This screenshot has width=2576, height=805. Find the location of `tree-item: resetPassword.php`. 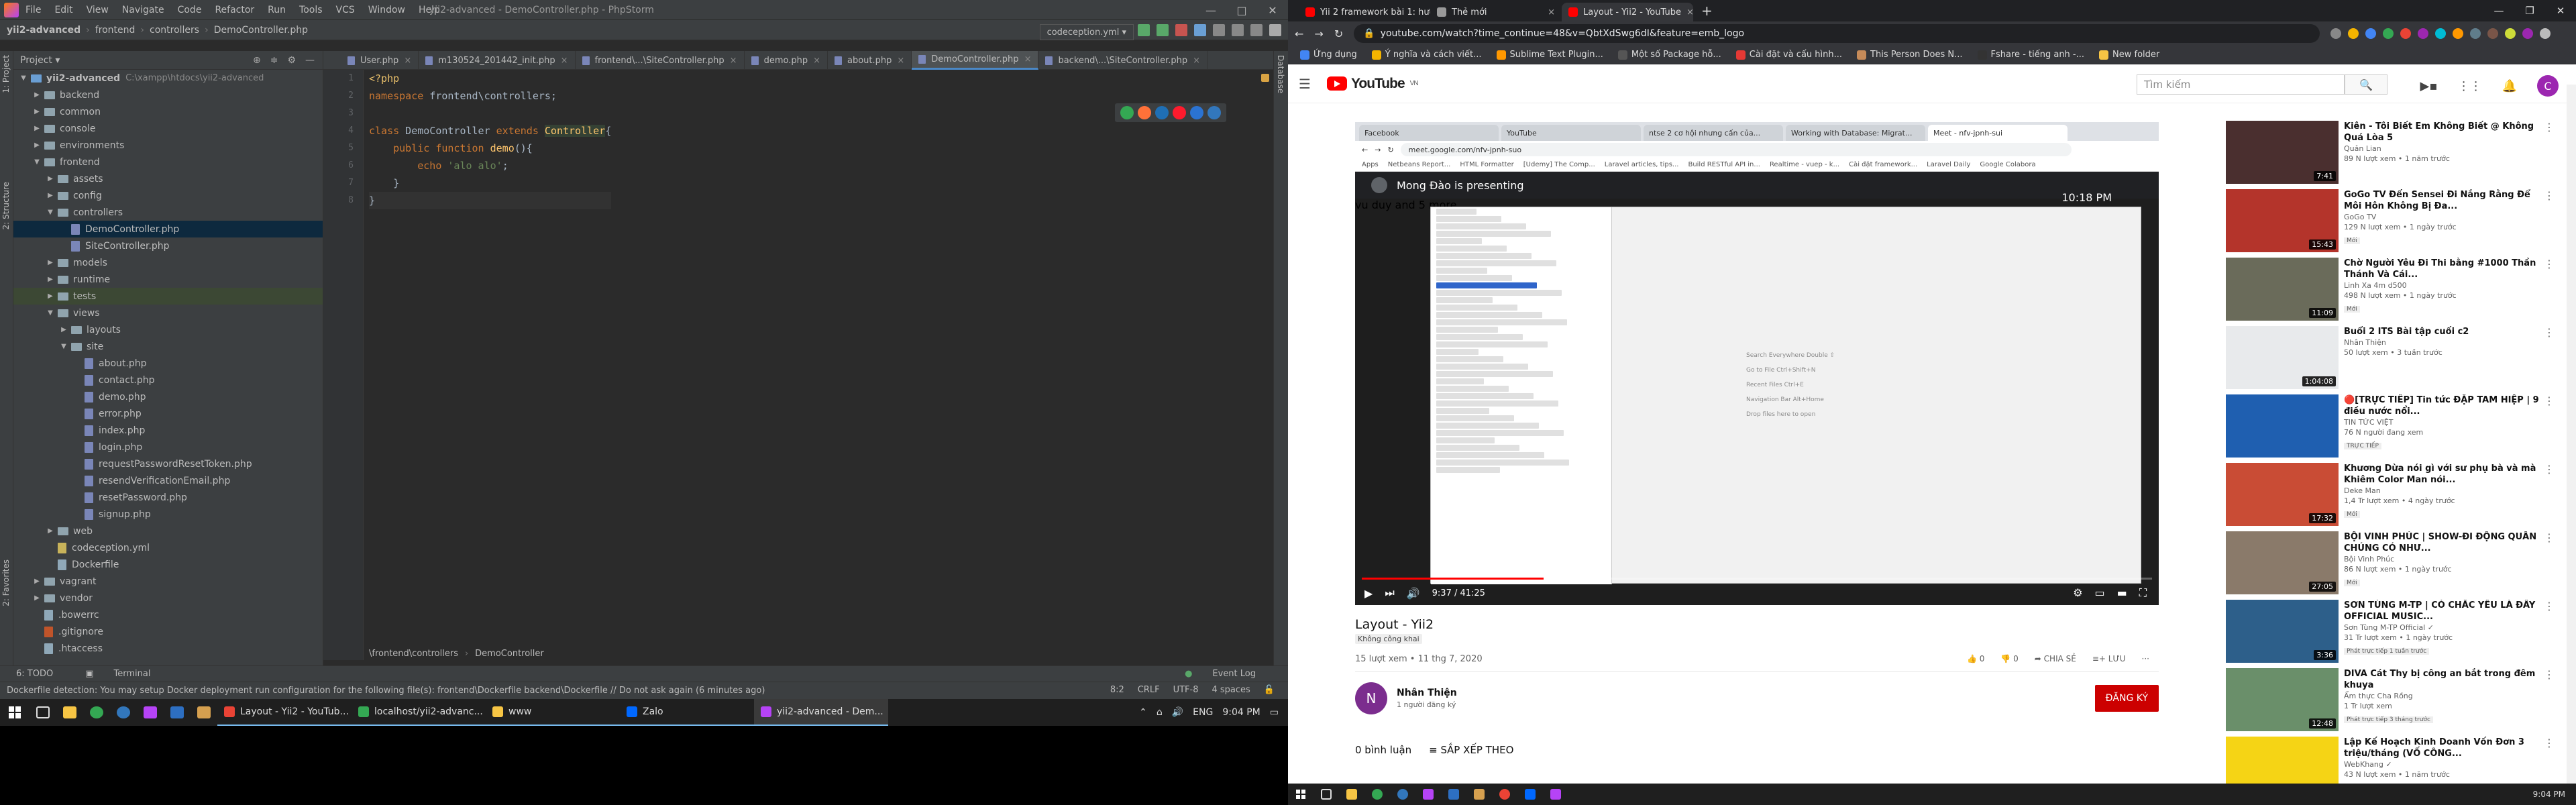

tree-item: resetPassword.php is located at coordinates (168, 497).